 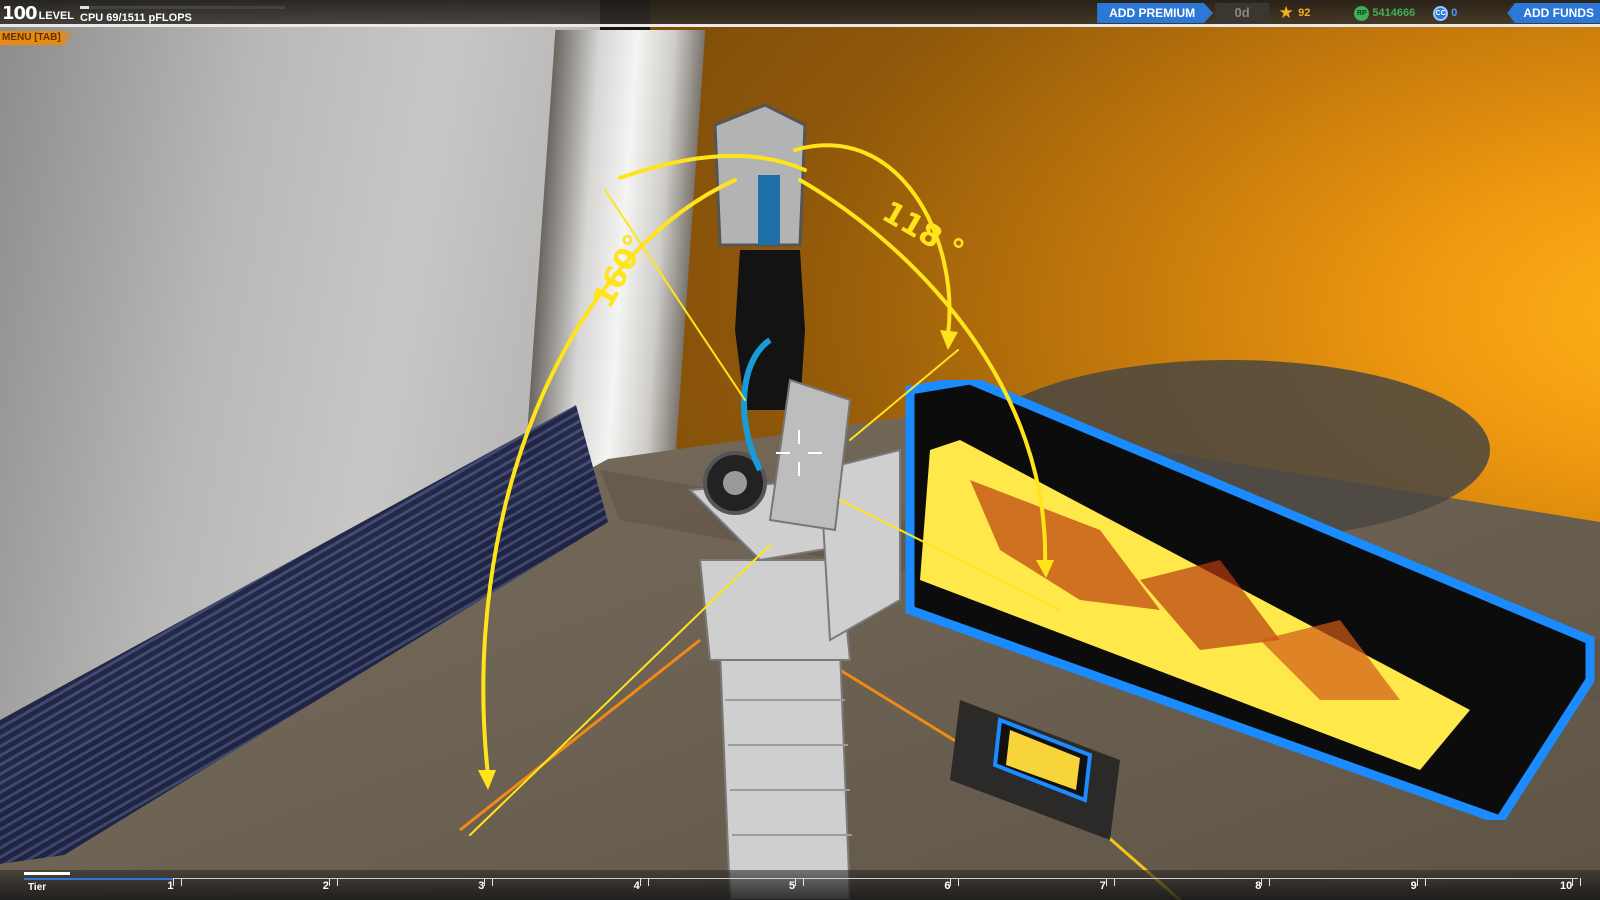 What do you see at coordinates (325, 886) in the screenshot?
I see `tier-number: 2` at bounding box center [325, 886].